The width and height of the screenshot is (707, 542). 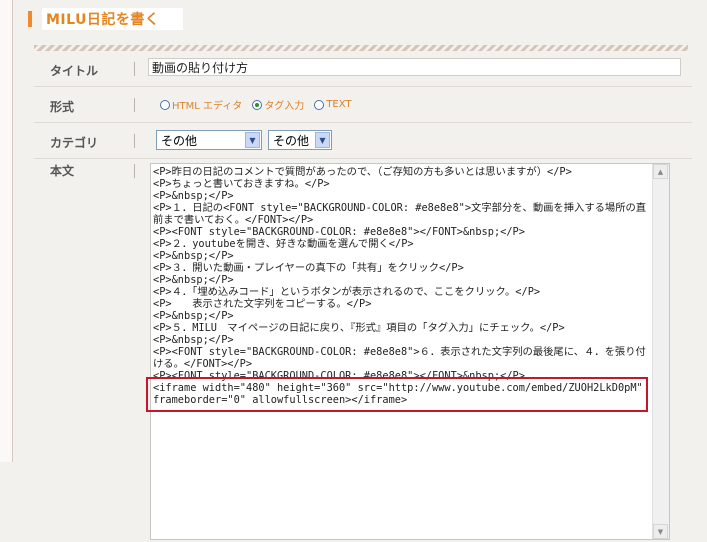 What do you see at coordinates (660, 171) in the screenshot?
I see `scroll-up-icon: ▲` at bounding box center [660, 171].